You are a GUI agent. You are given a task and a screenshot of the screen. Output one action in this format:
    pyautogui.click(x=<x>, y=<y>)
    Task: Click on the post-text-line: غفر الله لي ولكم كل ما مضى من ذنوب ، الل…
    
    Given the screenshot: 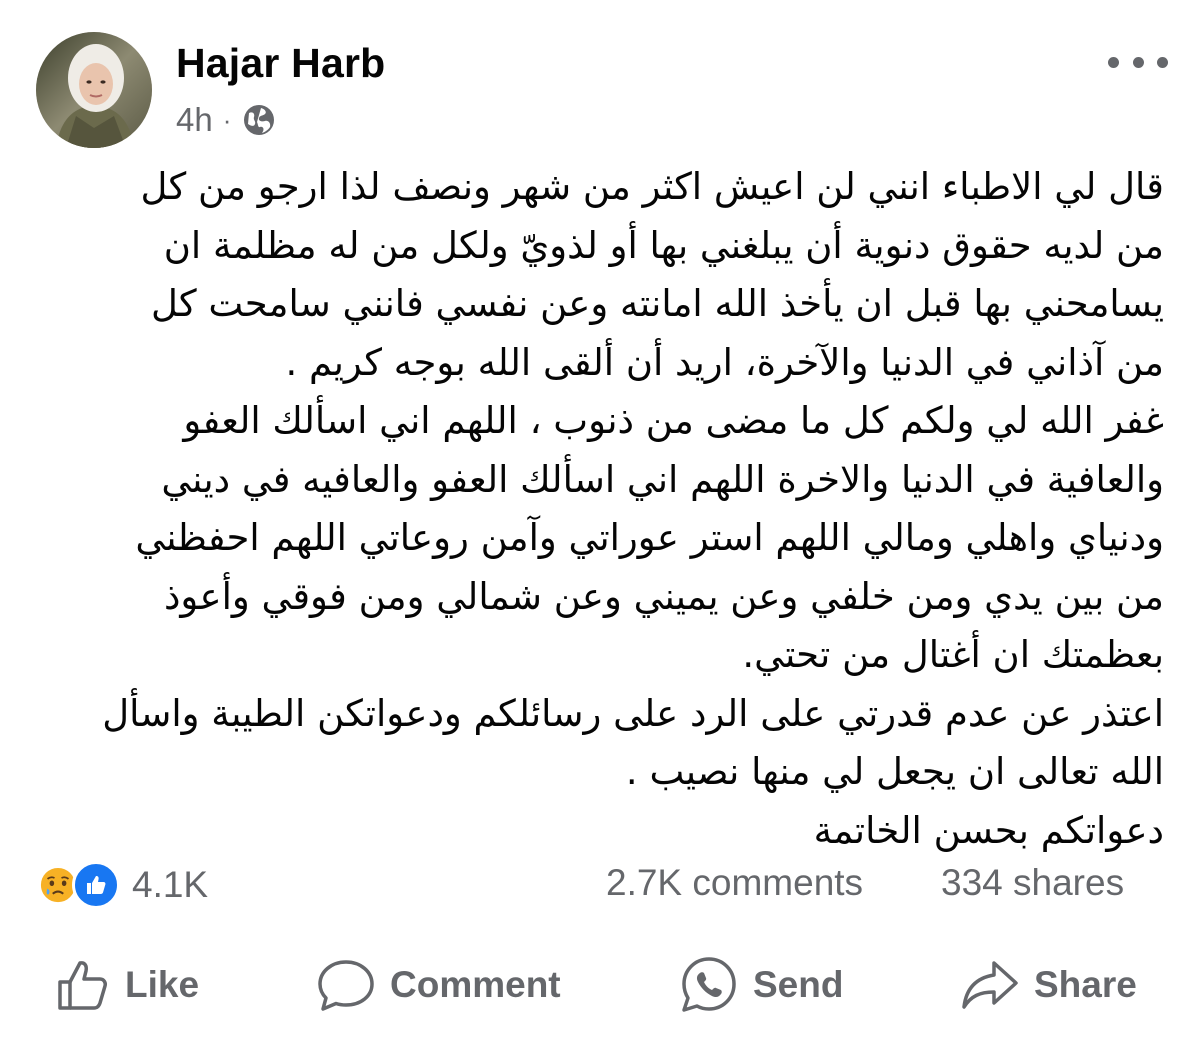 What is the action you would take?
    pyautogui.click(x=673, y=420)
    